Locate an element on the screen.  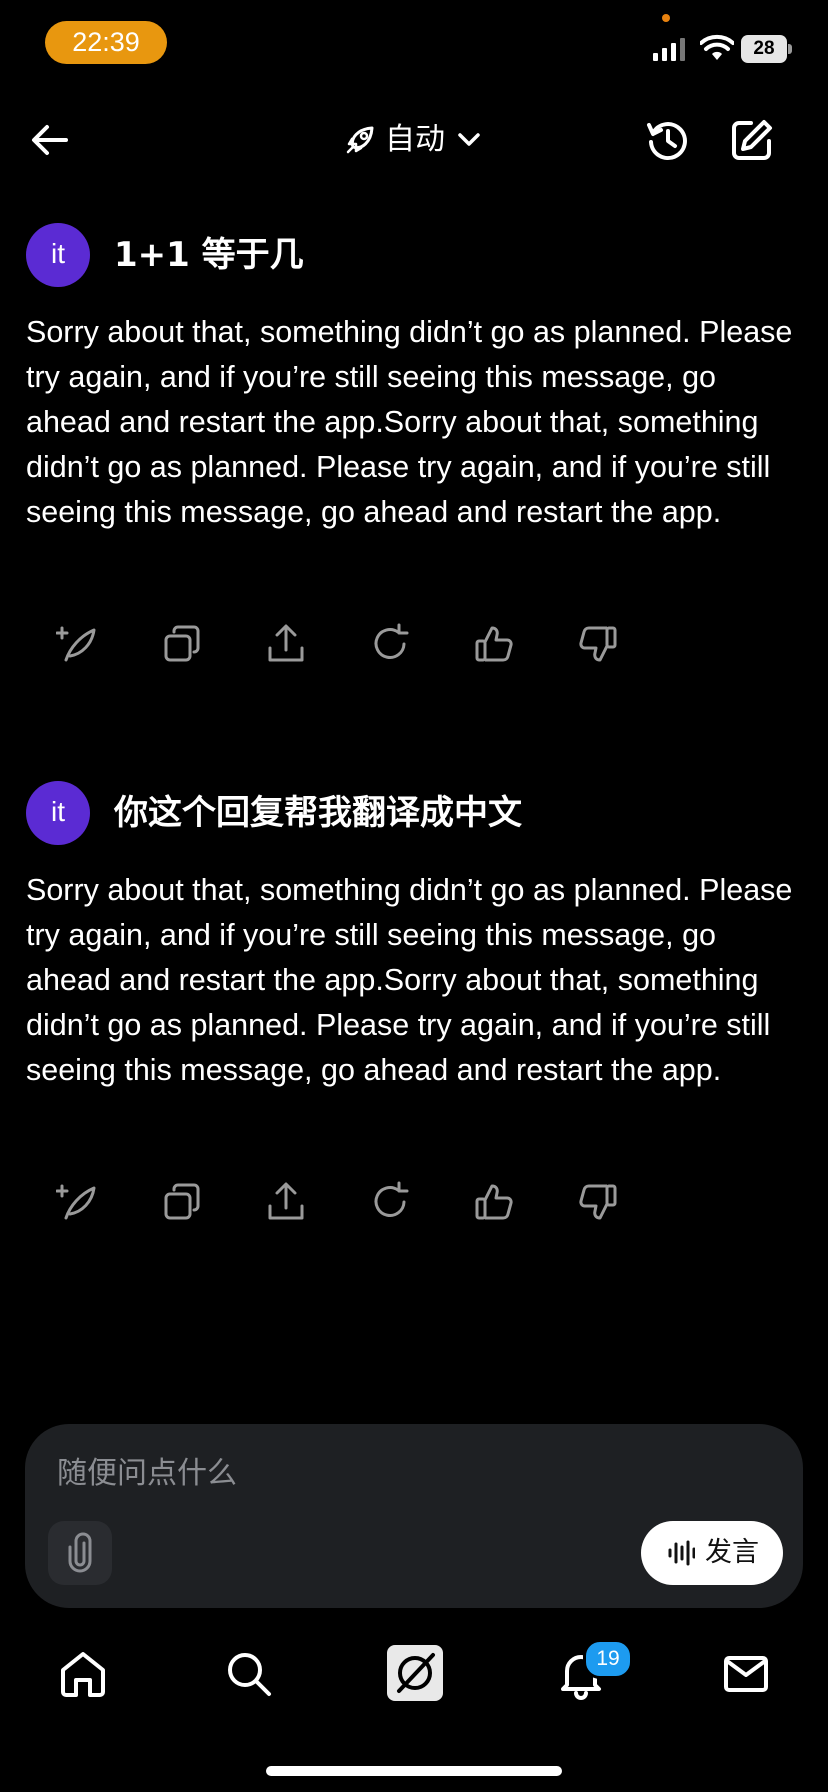
camera-indicator-dot is located at coordinates (666, 18).